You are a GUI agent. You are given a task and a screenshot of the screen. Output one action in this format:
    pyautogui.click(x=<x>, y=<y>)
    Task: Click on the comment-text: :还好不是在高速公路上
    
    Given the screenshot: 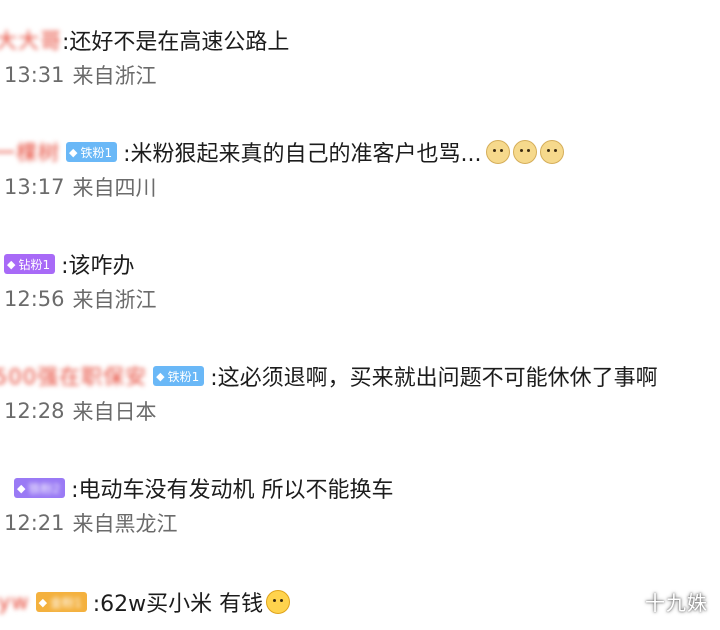 What is the action you would take?
    pyautogui.click(x=176, y=42)
    